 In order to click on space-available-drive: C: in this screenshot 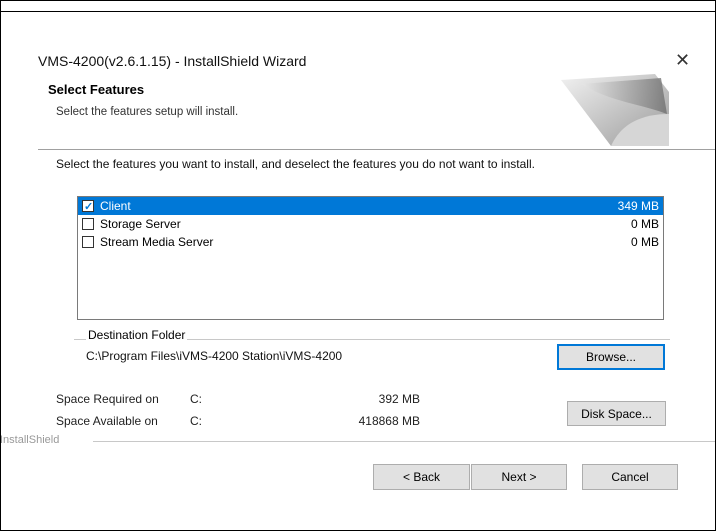, I will do `click(196, 421)`.